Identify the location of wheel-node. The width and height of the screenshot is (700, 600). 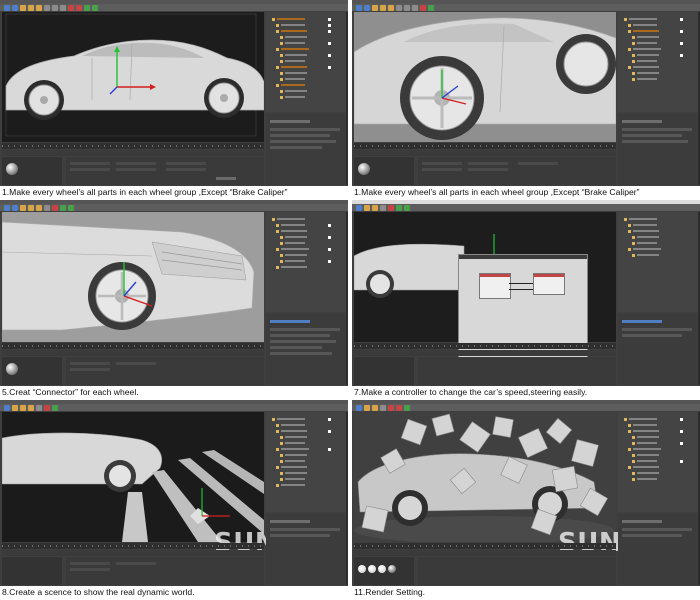
(549, 284).